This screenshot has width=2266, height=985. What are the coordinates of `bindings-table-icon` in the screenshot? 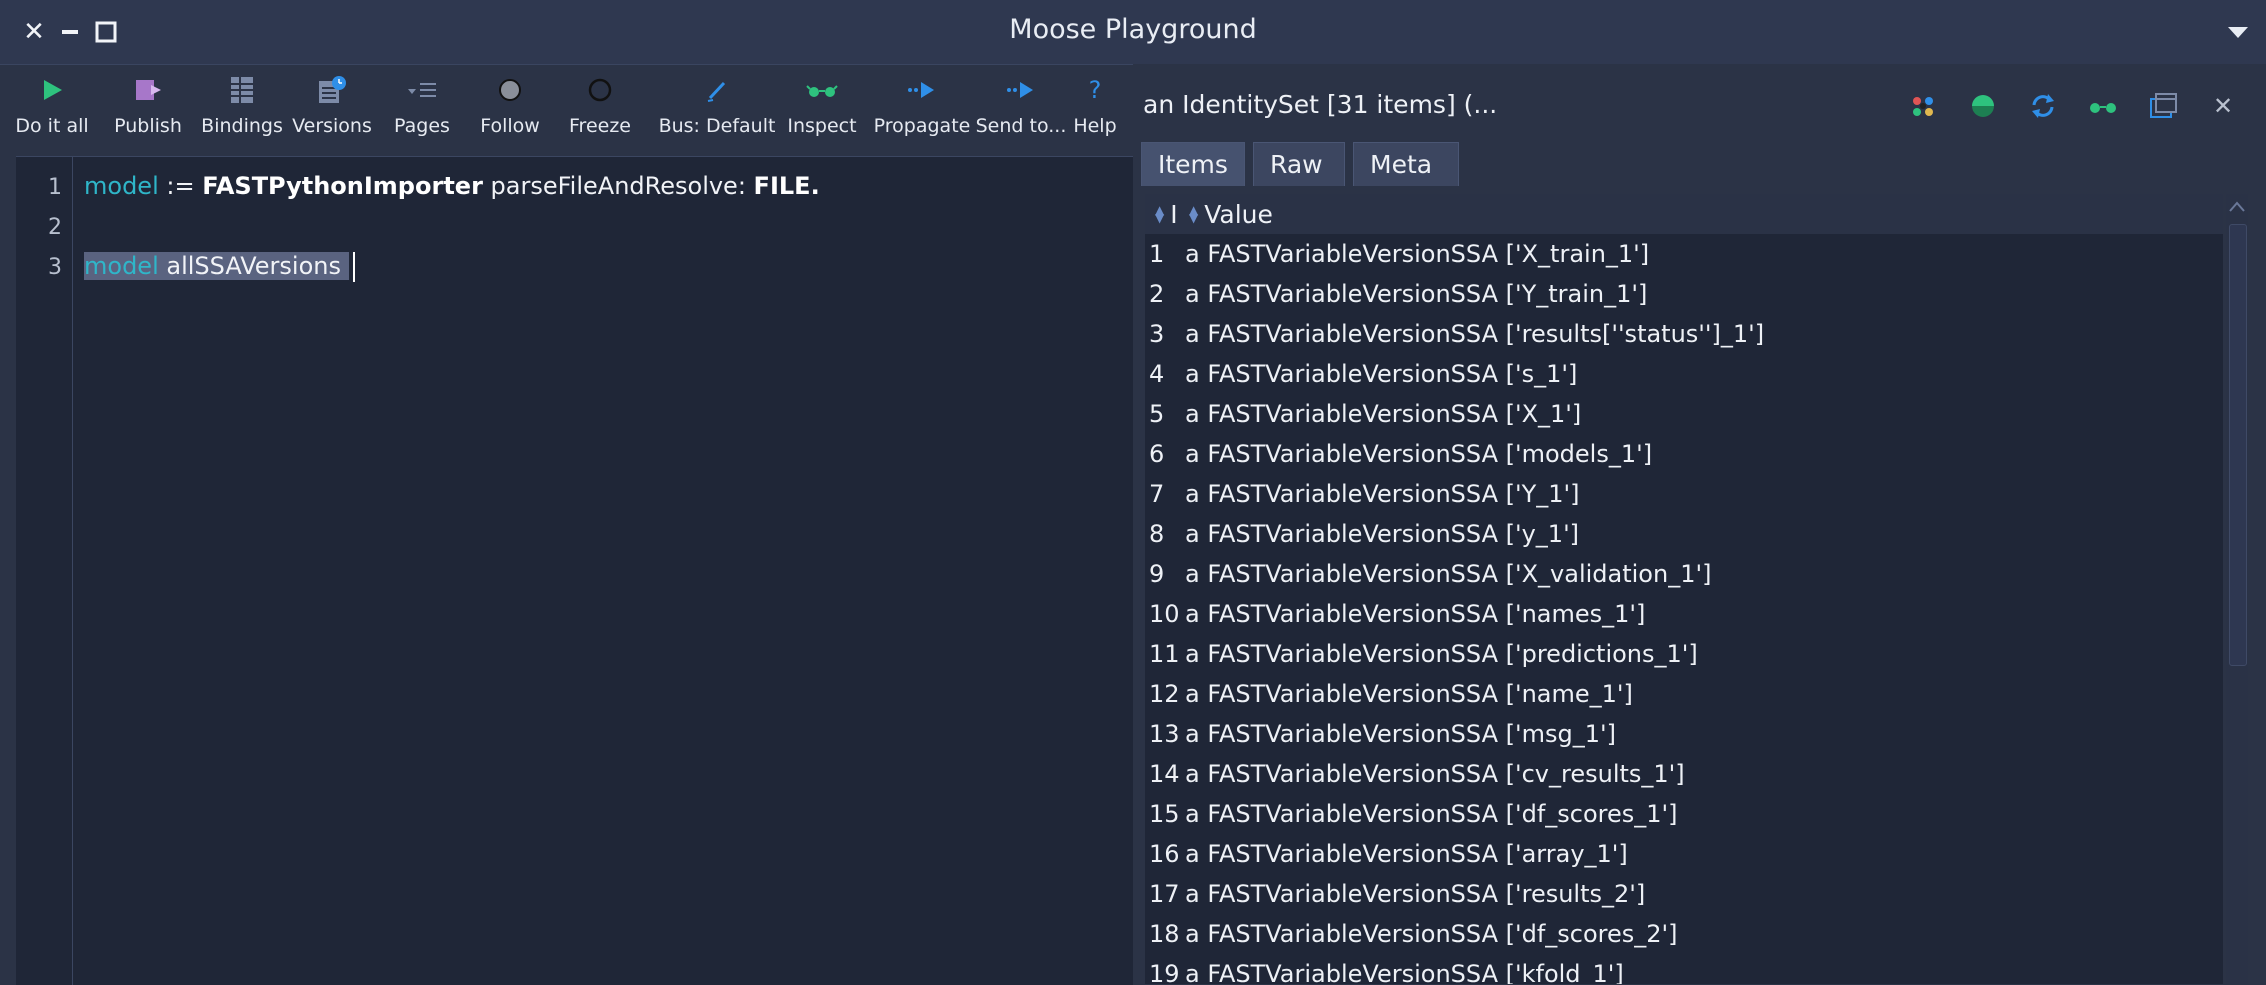 It's located at (242, 90).